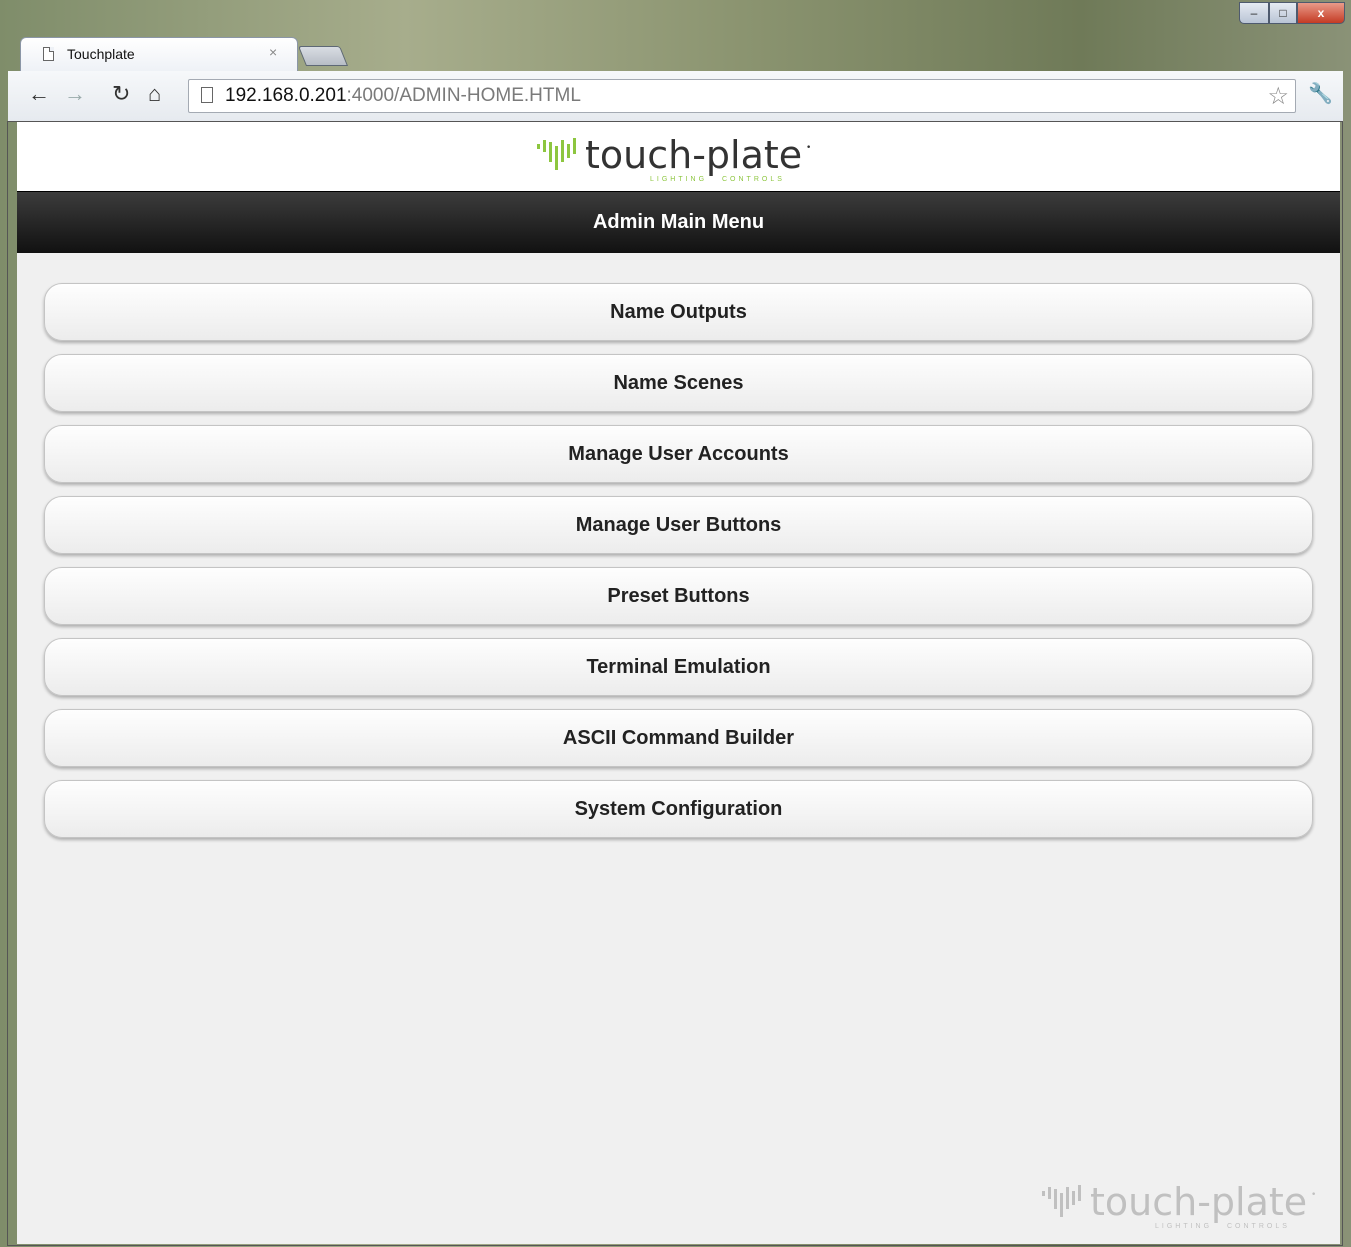  What do you see at coordinates (1321, 13) in the screenshot?
I see `close-button: x` at bounding box center [1321, 13].